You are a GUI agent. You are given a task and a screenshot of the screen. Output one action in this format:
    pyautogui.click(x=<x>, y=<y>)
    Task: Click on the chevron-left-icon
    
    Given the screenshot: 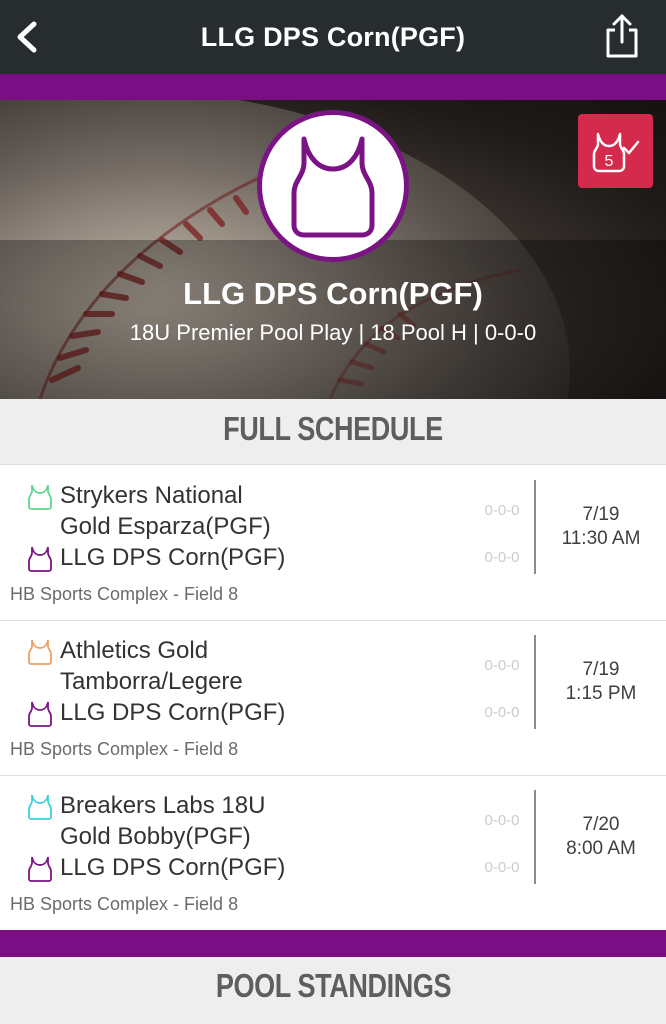 What is the action you would take?
    pyautogui.click(x=27, y=37)
    